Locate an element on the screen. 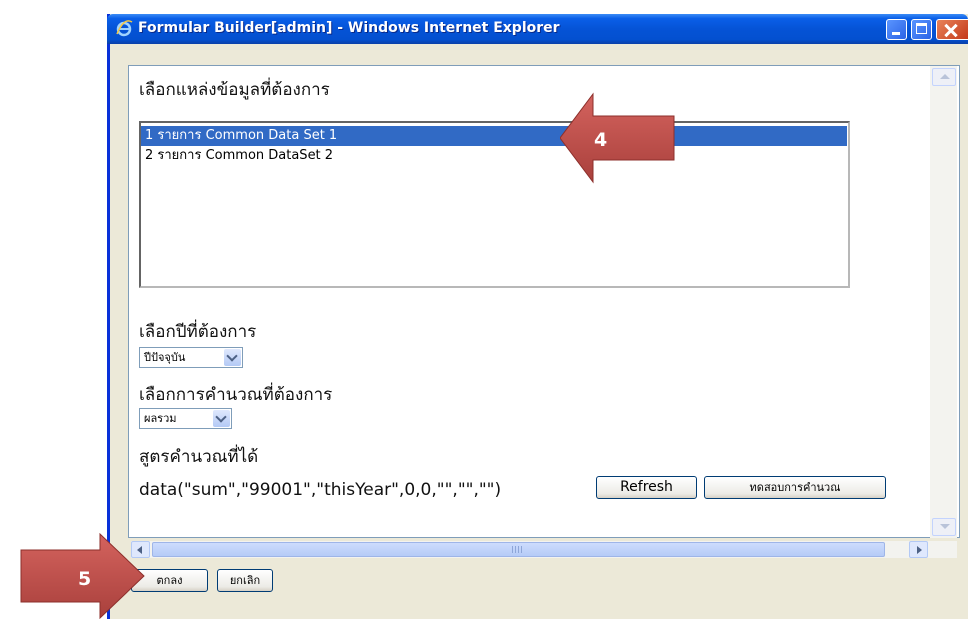  calc-label: เลือกการคำนวณที่ต้องการ is located at coordinates (236, 395).